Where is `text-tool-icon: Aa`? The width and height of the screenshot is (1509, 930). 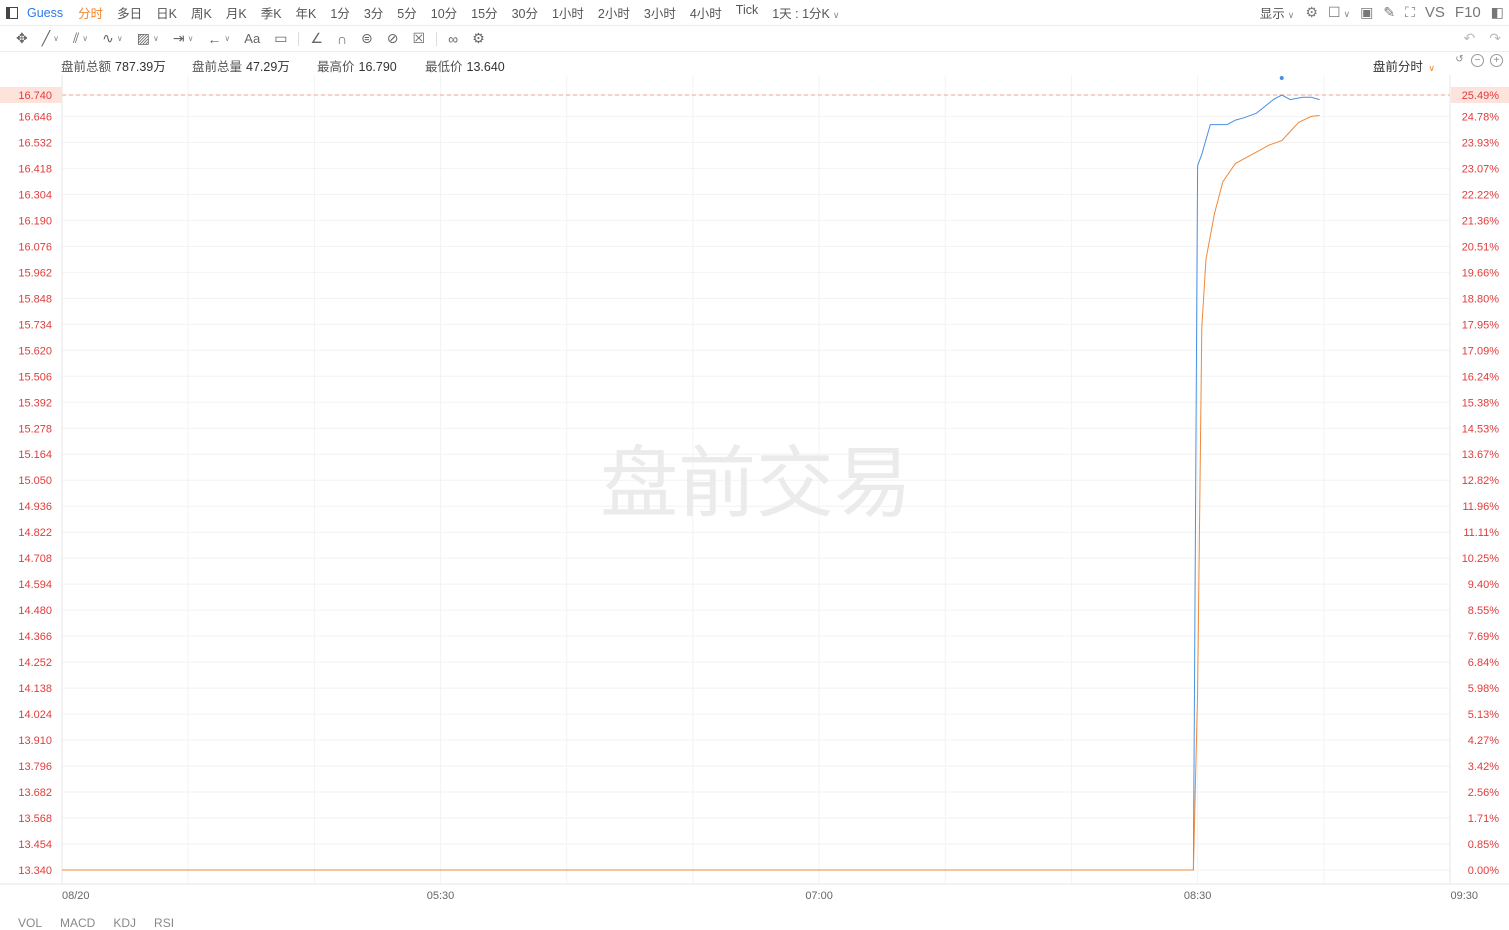 text-tool-icon: Aa is located at coordinates (252, 38).